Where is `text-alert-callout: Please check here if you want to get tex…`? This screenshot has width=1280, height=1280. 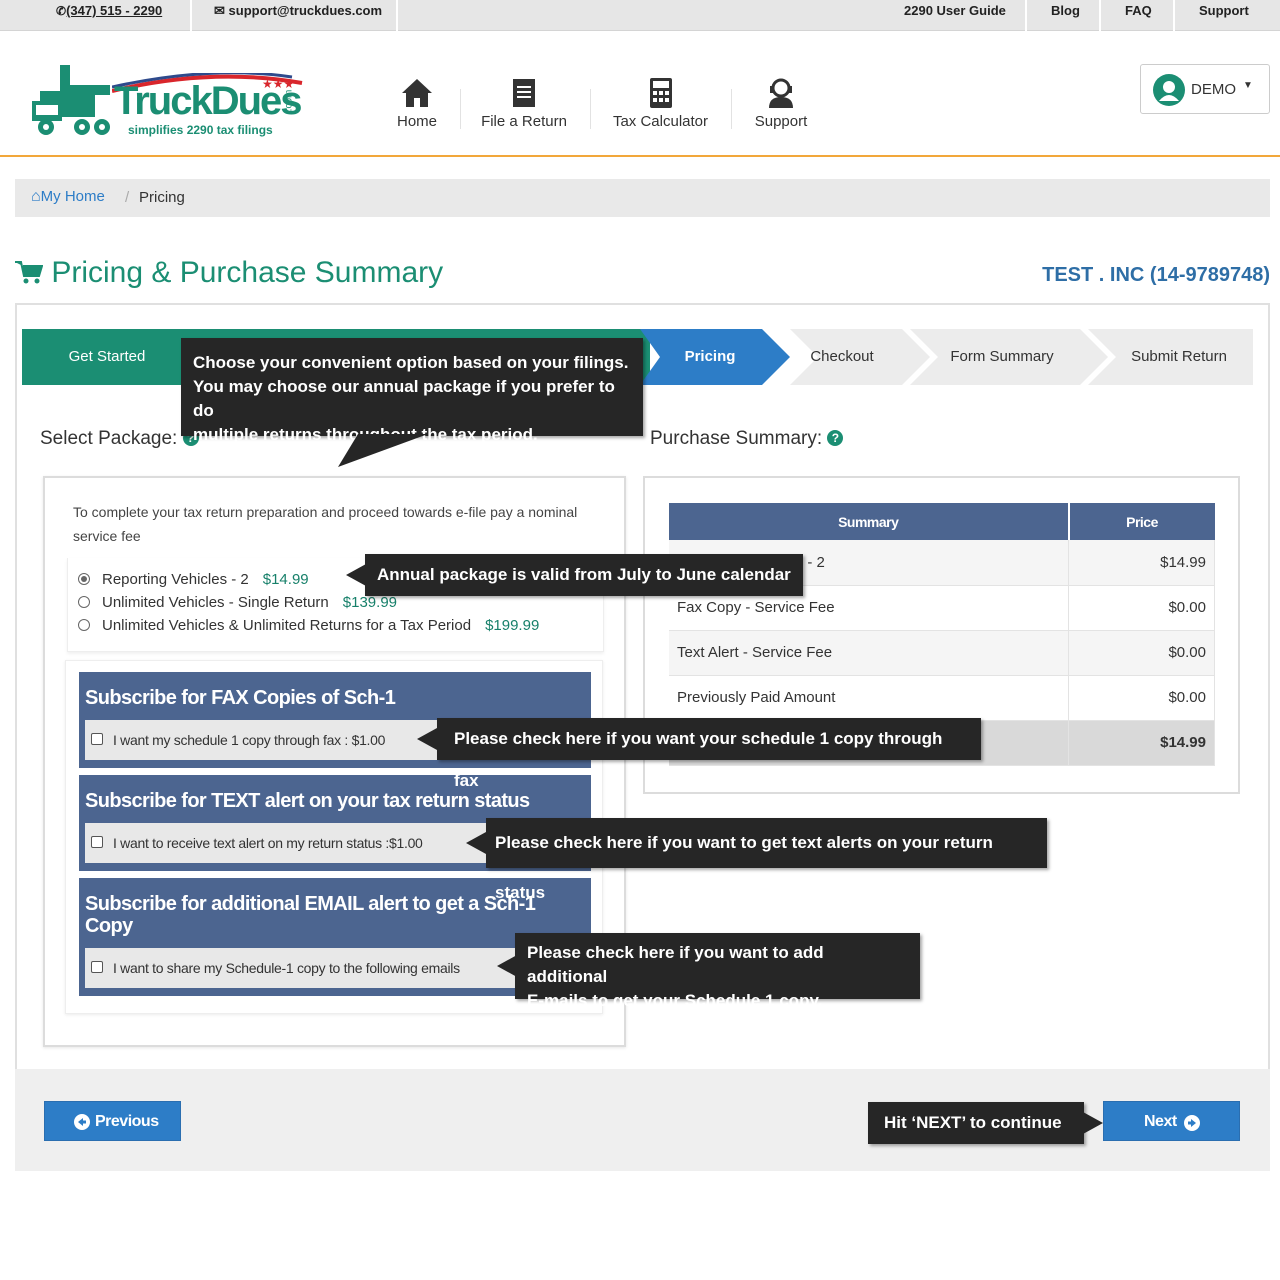 text-alert-callout: Please check here if you want to get tex… is located at coordinates (766, 860).